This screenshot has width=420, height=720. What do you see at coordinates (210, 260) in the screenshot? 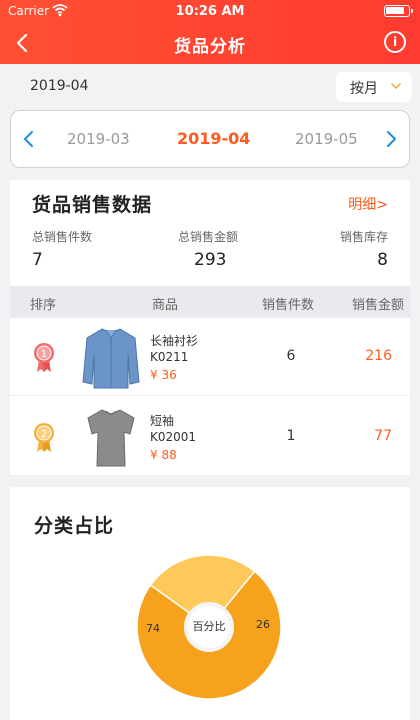
I see `stat-total-amount-value: 293` at bounding box center [210, 260].